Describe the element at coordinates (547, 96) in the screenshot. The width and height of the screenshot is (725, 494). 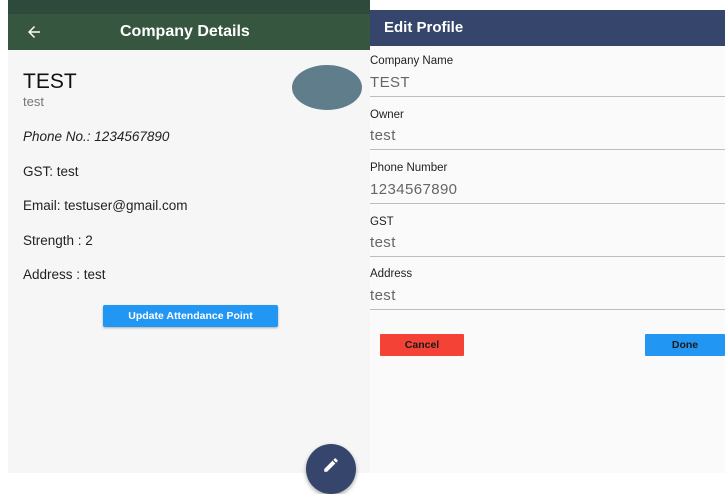
I see `company-name-underline` at that location.